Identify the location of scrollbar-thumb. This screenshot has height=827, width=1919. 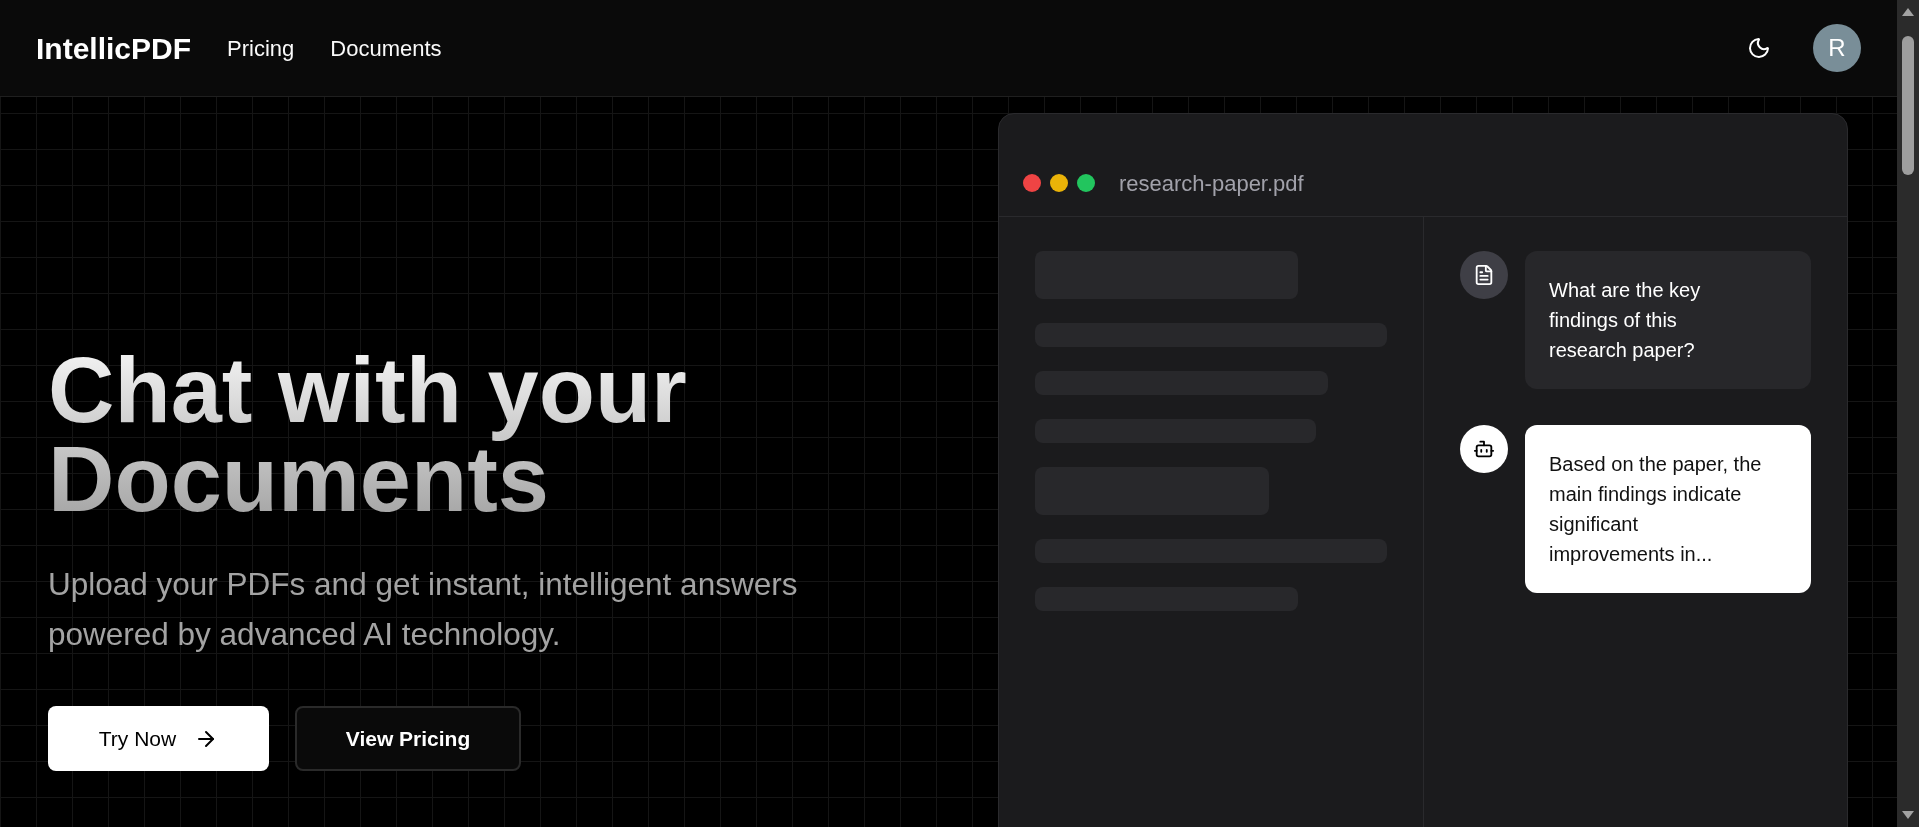
(1908, 105).